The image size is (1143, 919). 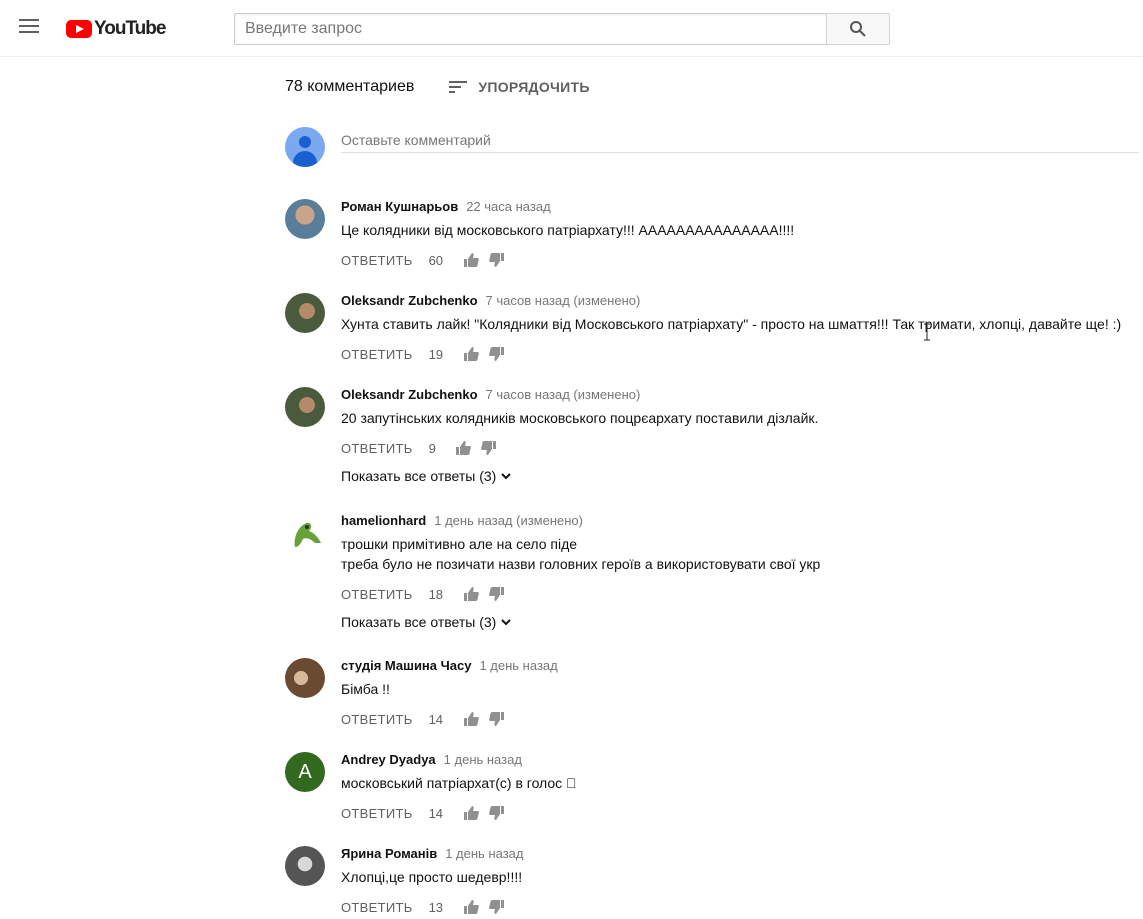 I want to click on comment-actions: ОТВЕТИТЬ 60, so click(x=741, y=260).